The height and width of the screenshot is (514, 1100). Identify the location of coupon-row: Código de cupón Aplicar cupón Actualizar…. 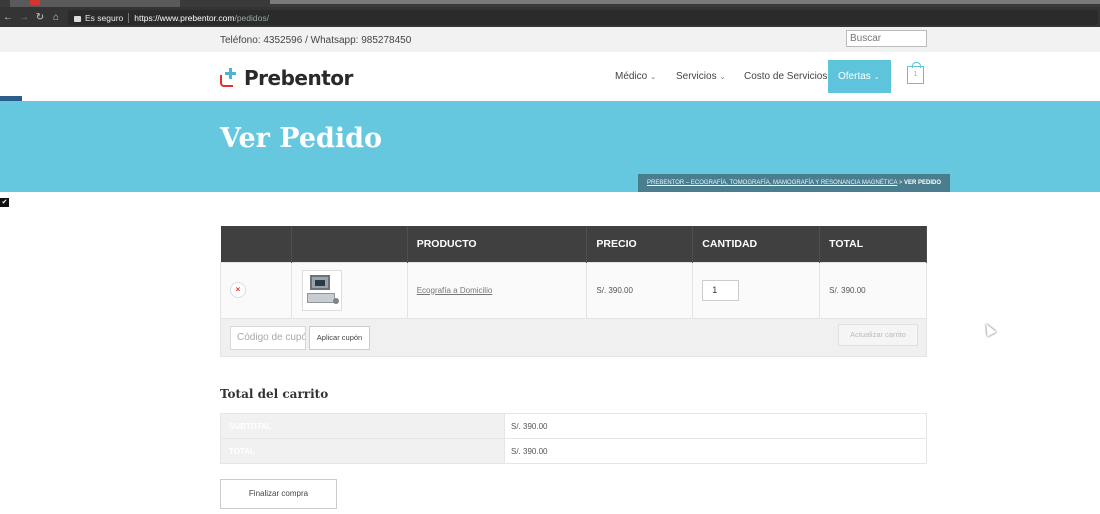
(573, 337).